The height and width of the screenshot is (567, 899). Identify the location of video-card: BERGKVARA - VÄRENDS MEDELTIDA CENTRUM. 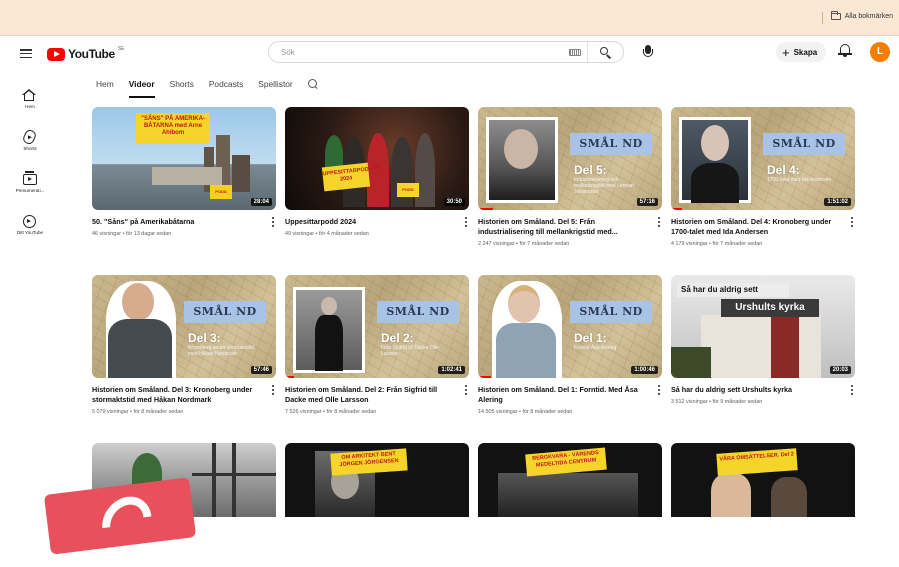
(570, 480).